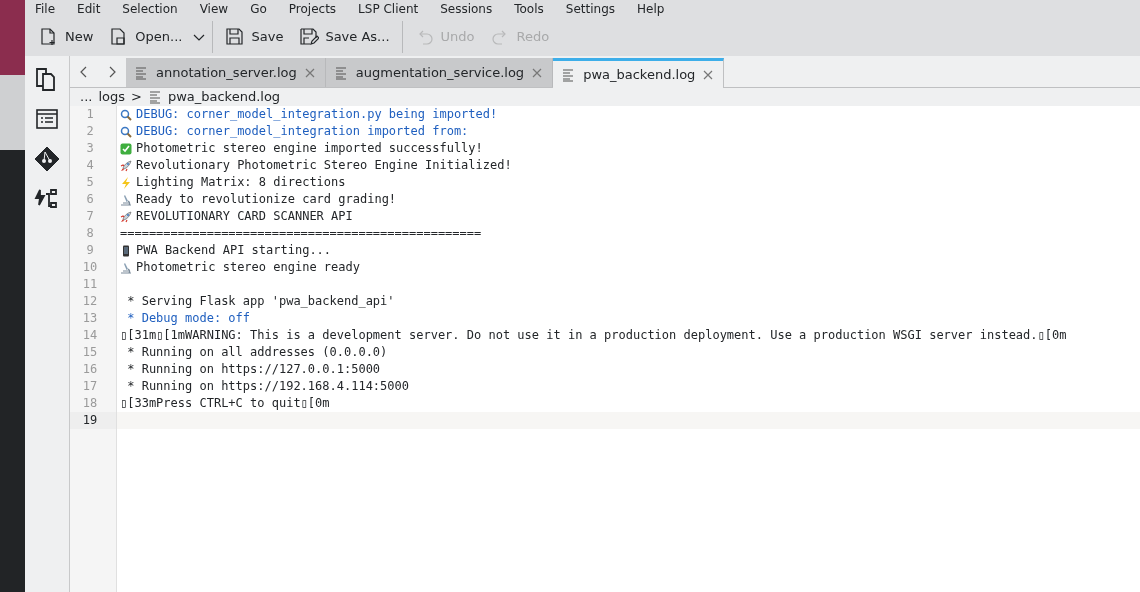 The width and height of the screenshot is (1140, 592). Describe the element at coordinates (93, 267) in the screenshot. I see `line-number: 10` at that location.